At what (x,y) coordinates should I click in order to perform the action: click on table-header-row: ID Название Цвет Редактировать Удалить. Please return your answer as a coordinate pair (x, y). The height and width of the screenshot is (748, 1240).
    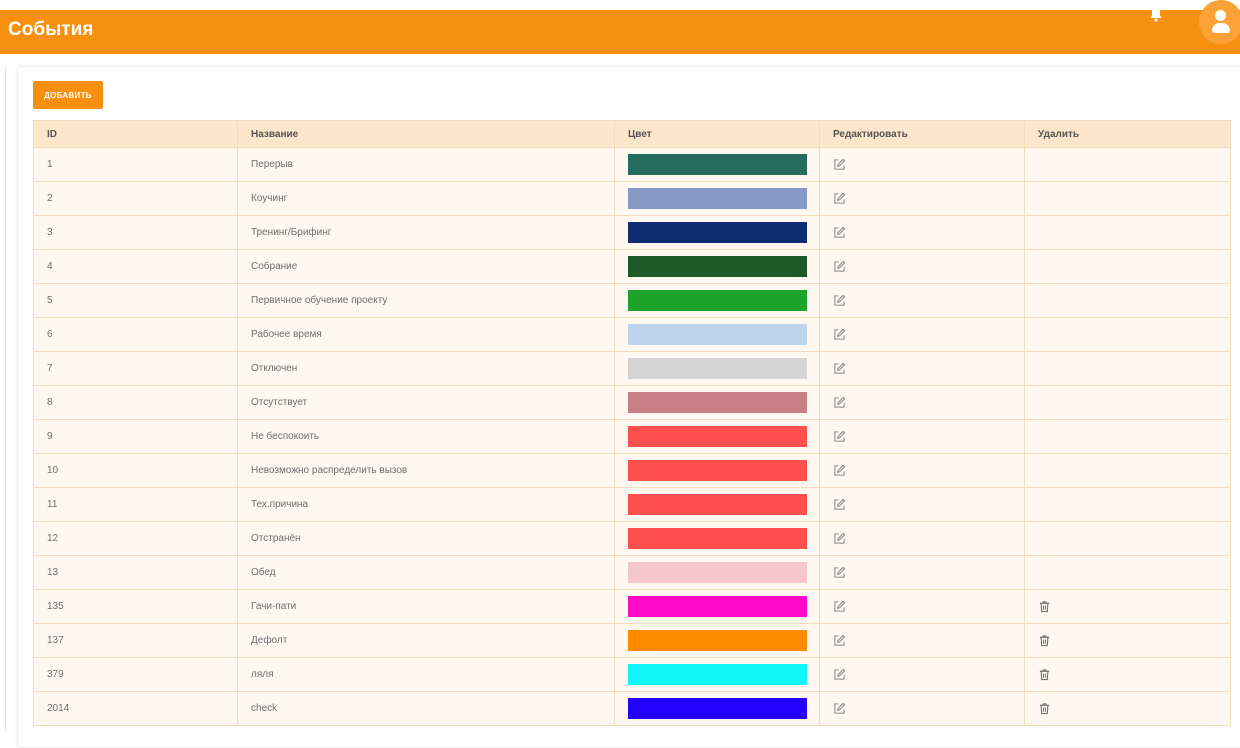
    Looking at the image, I should click on (632, 134).